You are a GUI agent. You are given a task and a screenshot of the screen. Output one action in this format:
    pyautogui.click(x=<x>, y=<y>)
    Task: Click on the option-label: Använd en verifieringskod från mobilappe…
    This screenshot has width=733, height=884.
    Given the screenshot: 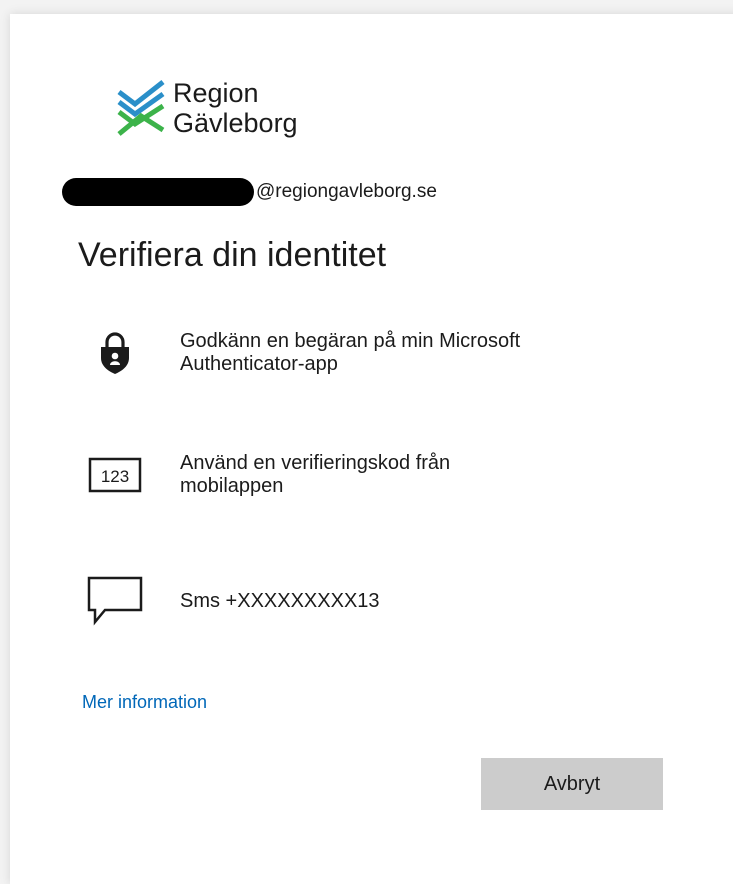 What is the action you would take?
    pyautogui.click(x=315, y=475)
    